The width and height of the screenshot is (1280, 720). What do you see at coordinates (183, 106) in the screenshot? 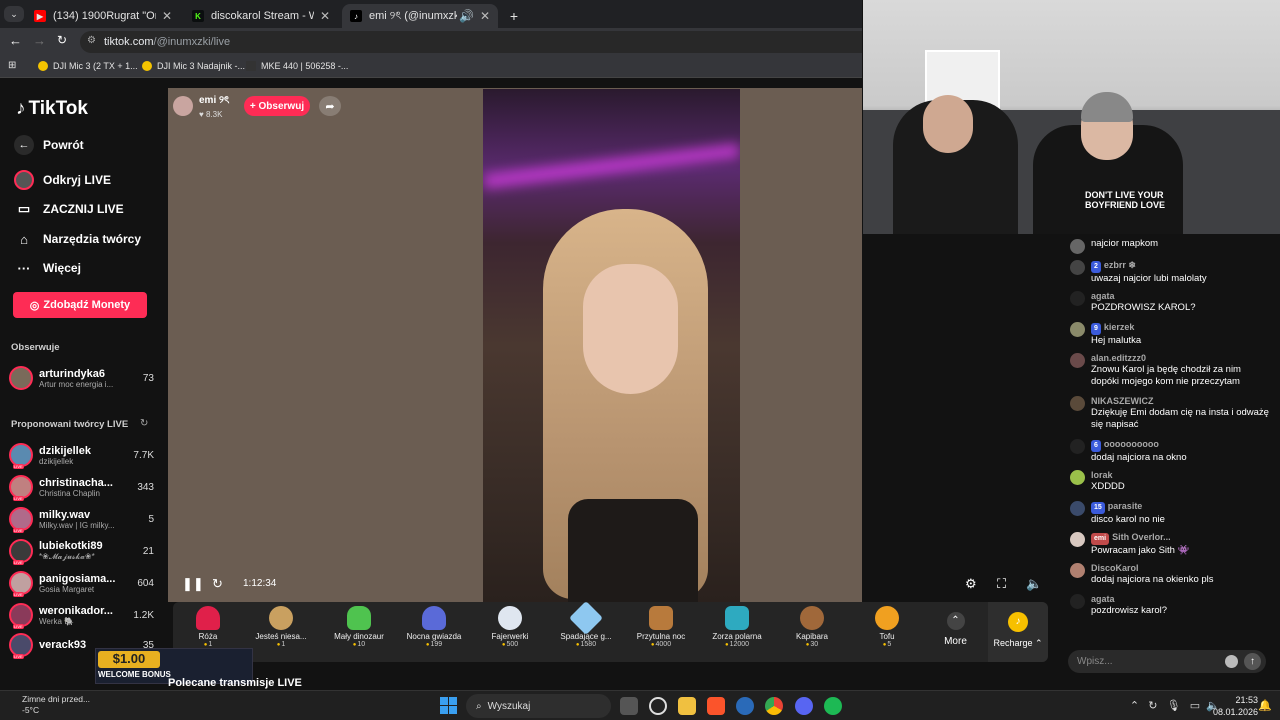
I see `streamer-avatar` at bounding box center [183, 106].